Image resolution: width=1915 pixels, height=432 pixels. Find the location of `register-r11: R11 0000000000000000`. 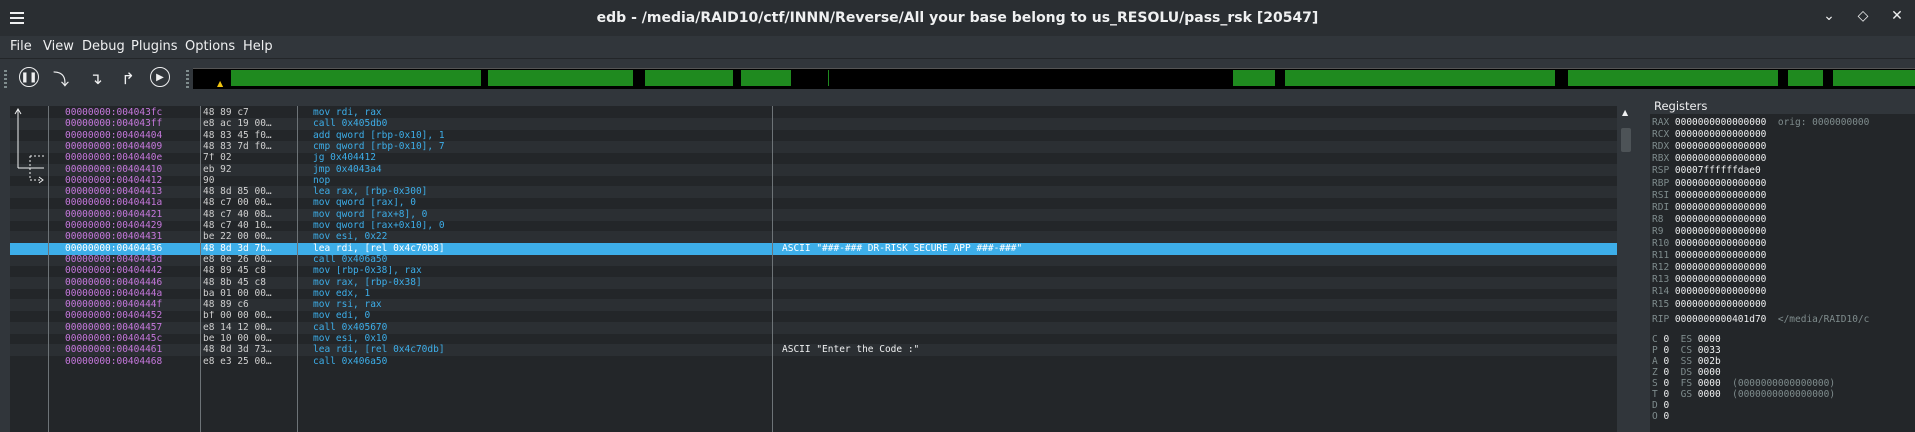

register-r11: R11 0000000000000000 is located at coordinates (1709, 256).